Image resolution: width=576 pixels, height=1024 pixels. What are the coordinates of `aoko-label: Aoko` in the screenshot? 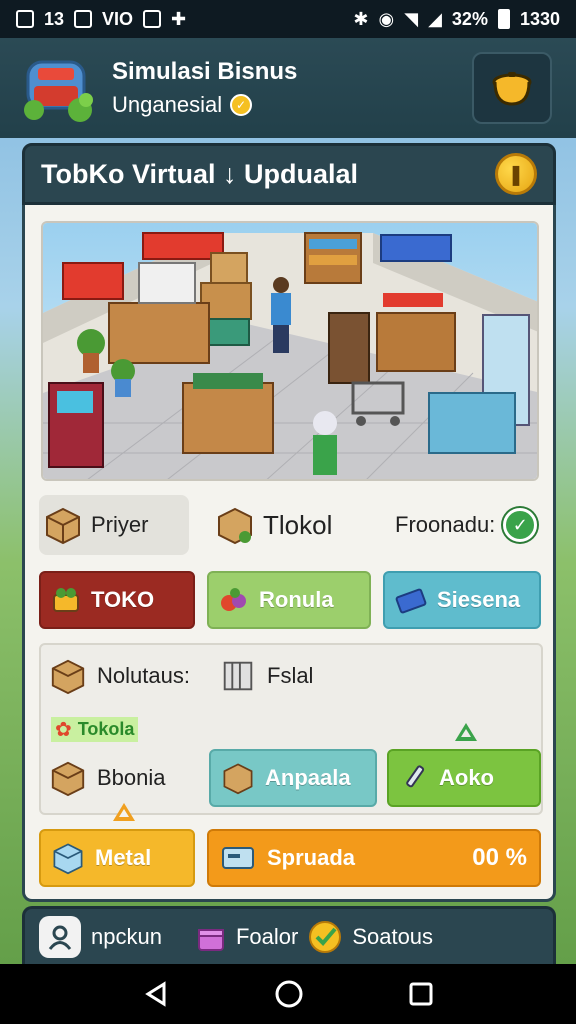 It's located at (466, 777).